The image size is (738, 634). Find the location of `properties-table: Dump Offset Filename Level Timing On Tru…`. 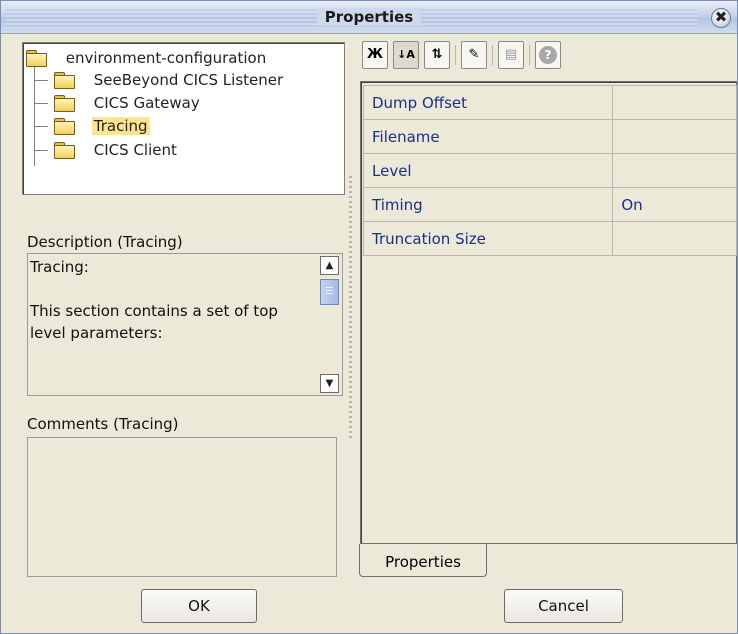

properties-table: Dump Offset Filename Level Timing On Tru… is located at coordinates (549, 170).